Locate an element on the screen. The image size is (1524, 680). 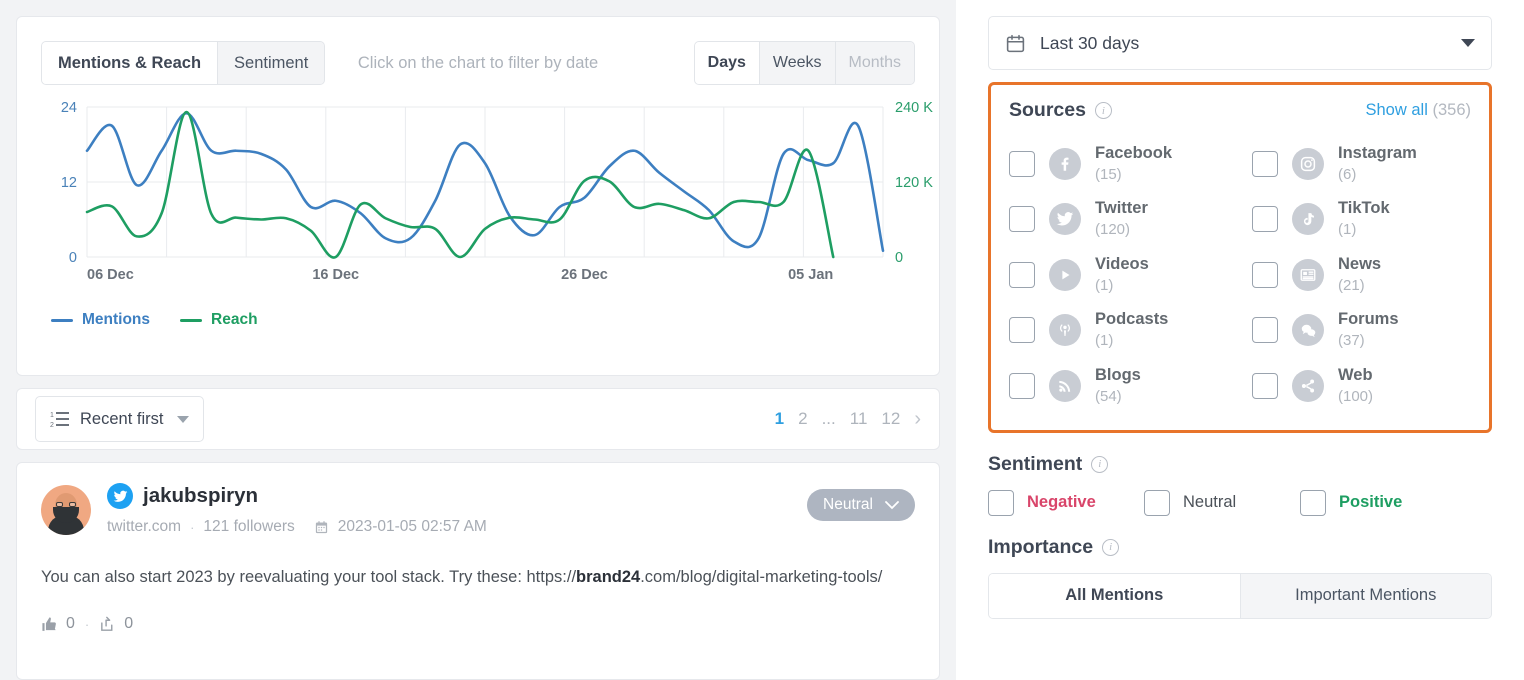
checkbox-positive is located at coordinates (1313, 502).